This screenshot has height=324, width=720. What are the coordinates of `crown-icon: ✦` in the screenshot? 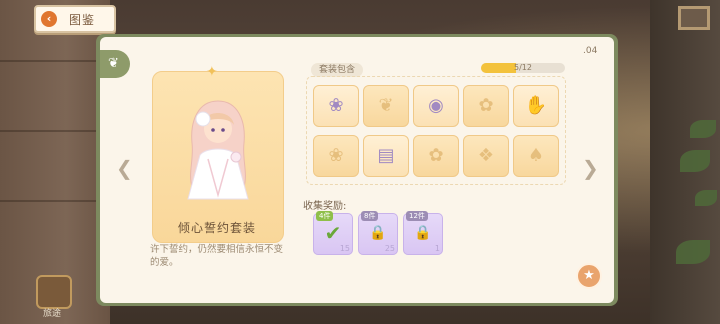 It's located at (212, 72).